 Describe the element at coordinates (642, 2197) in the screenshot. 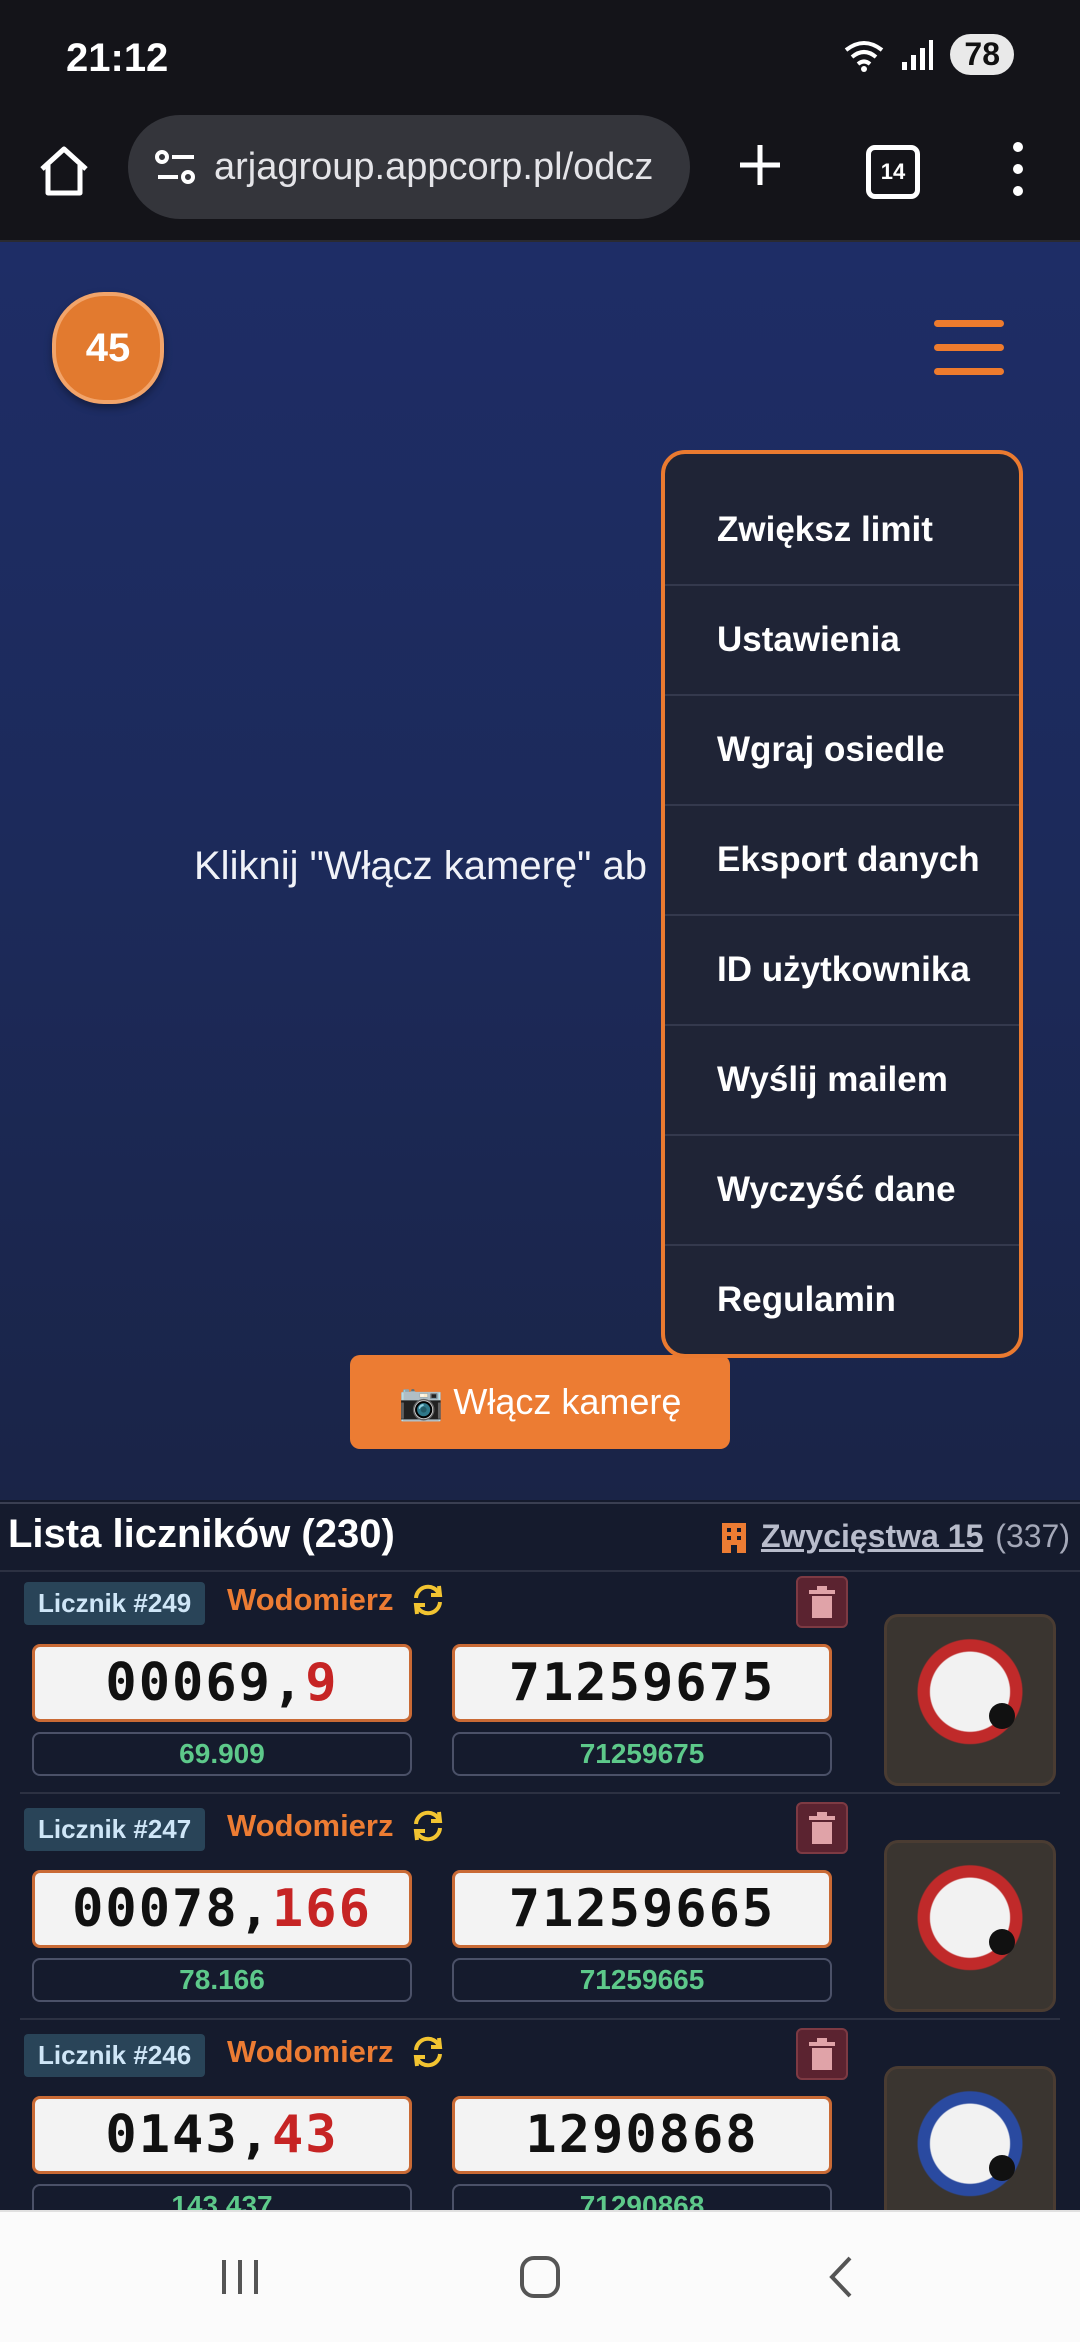

I see `serial-value: 71290868` at that location.